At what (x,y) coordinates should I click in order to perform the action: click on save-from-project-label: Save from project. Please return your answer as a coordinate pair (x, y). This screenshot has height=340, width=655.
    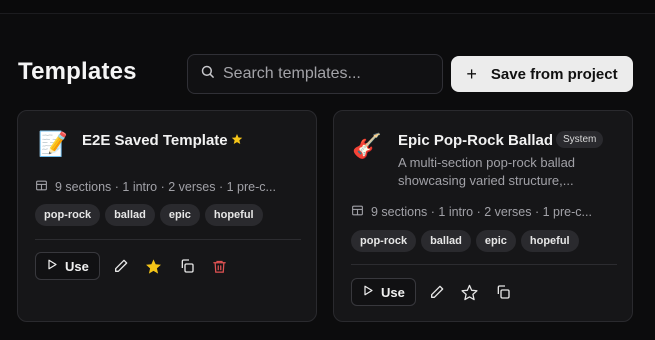
    Looking at the image, I should click on (554, 74).